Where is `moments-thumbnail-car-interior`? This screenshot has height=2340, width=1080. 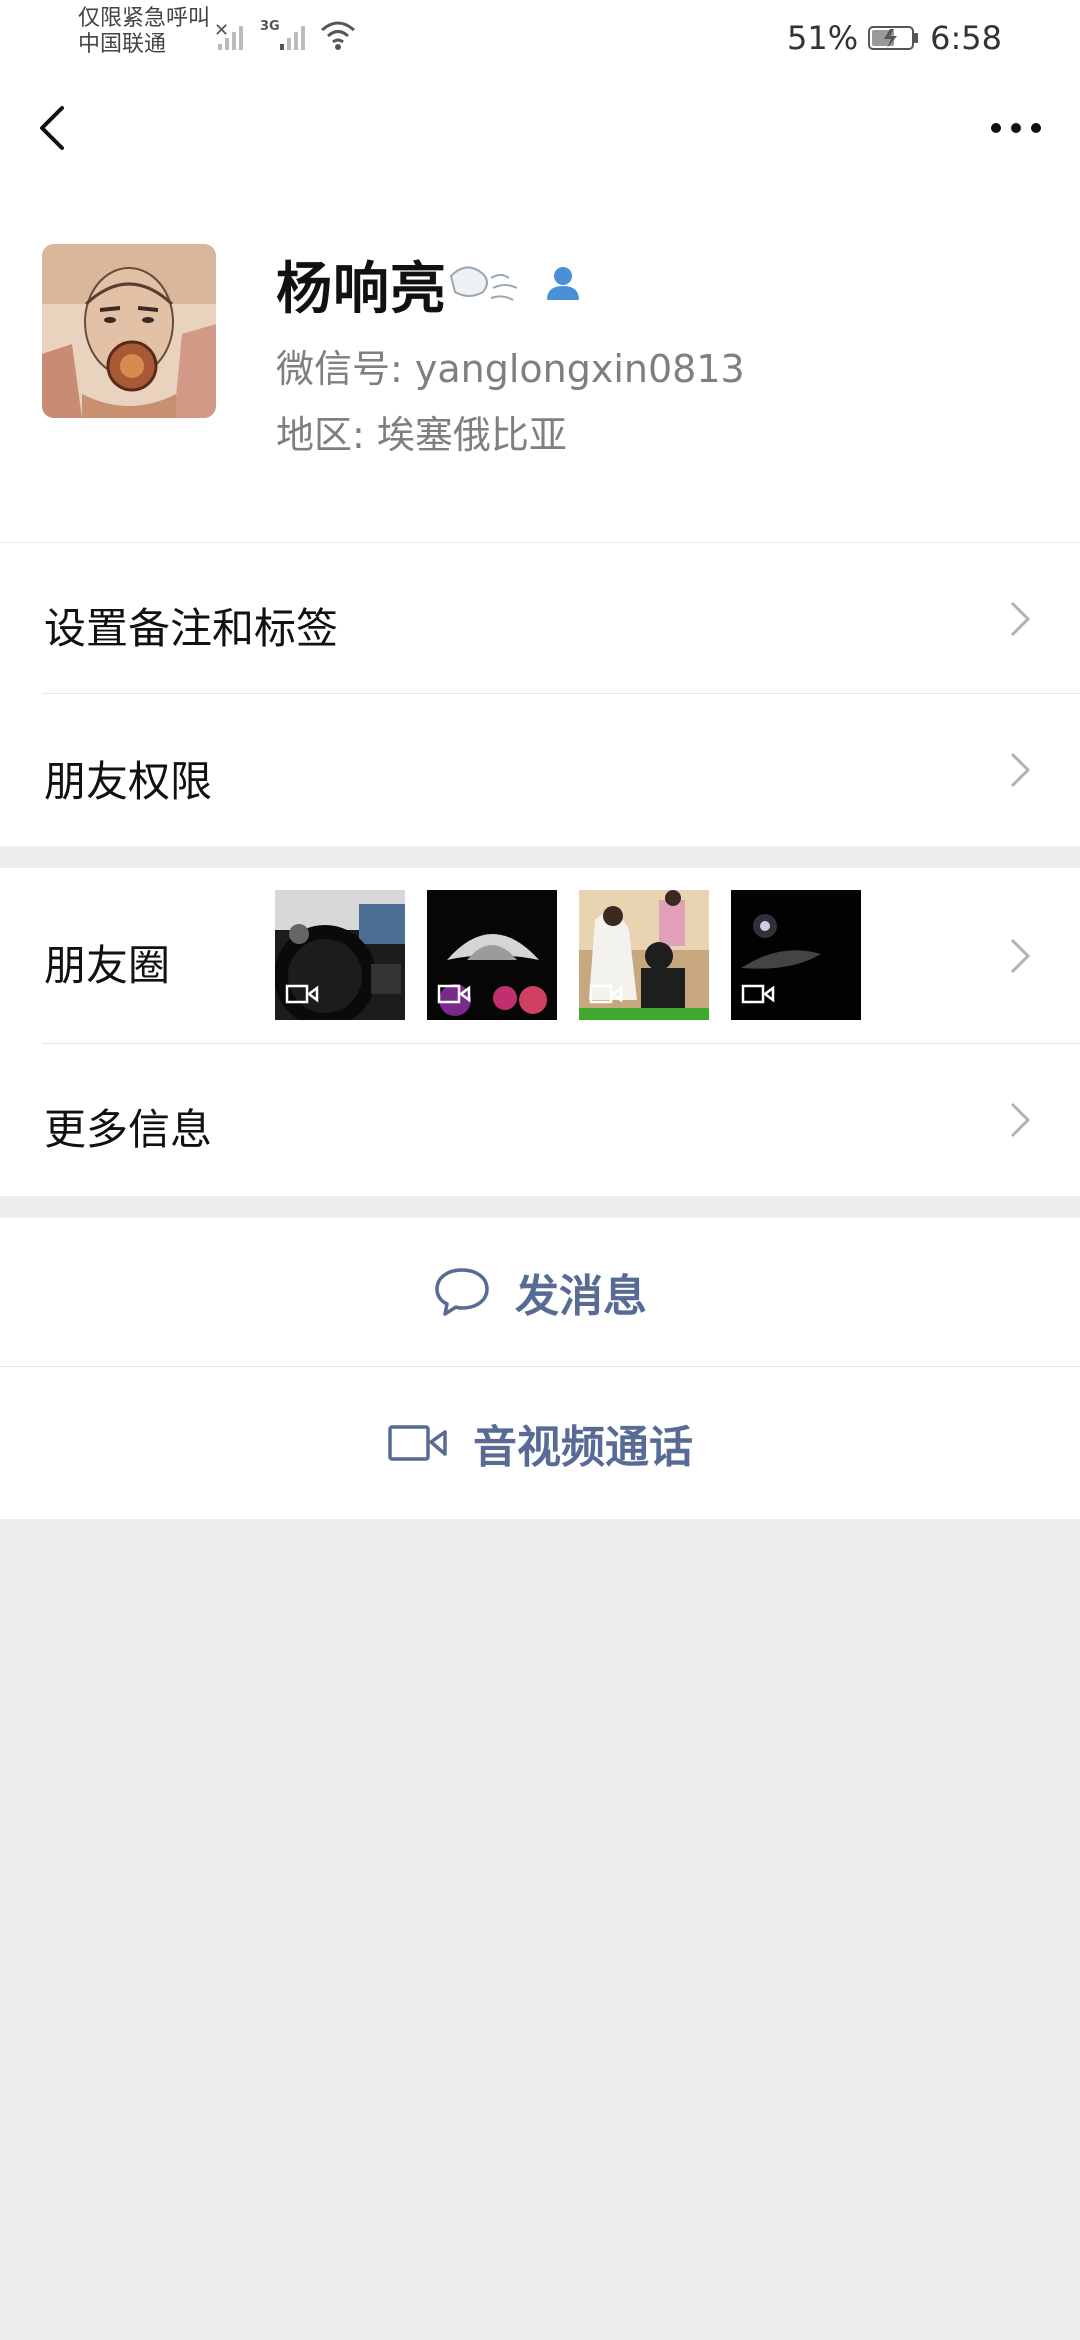 moments-thumbnail-car-interior is located at coordinates (340, 955).